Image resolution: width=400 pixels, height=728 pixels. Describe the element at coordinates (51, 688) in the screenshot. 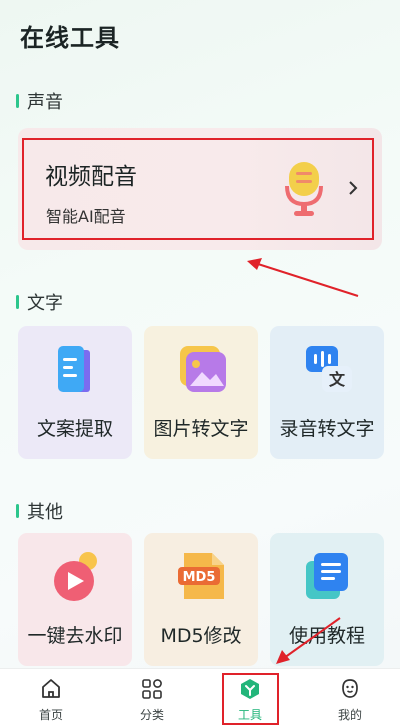

I see `home-icon` at that location.